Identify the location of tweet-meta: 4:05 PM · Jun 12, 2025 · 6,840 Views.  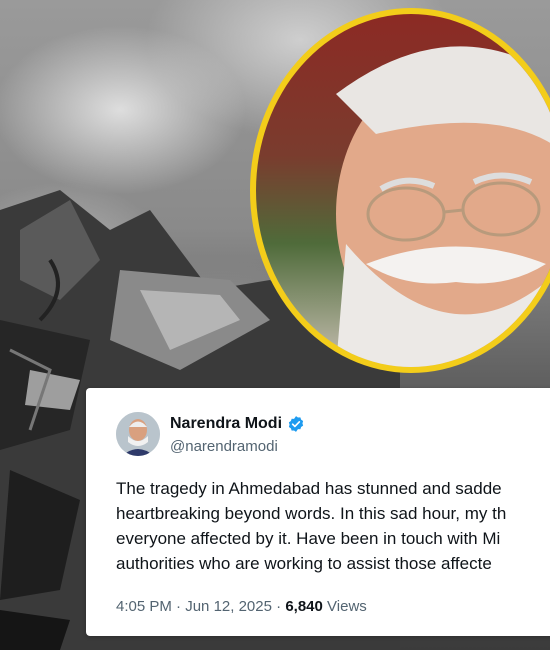
(241, 606).